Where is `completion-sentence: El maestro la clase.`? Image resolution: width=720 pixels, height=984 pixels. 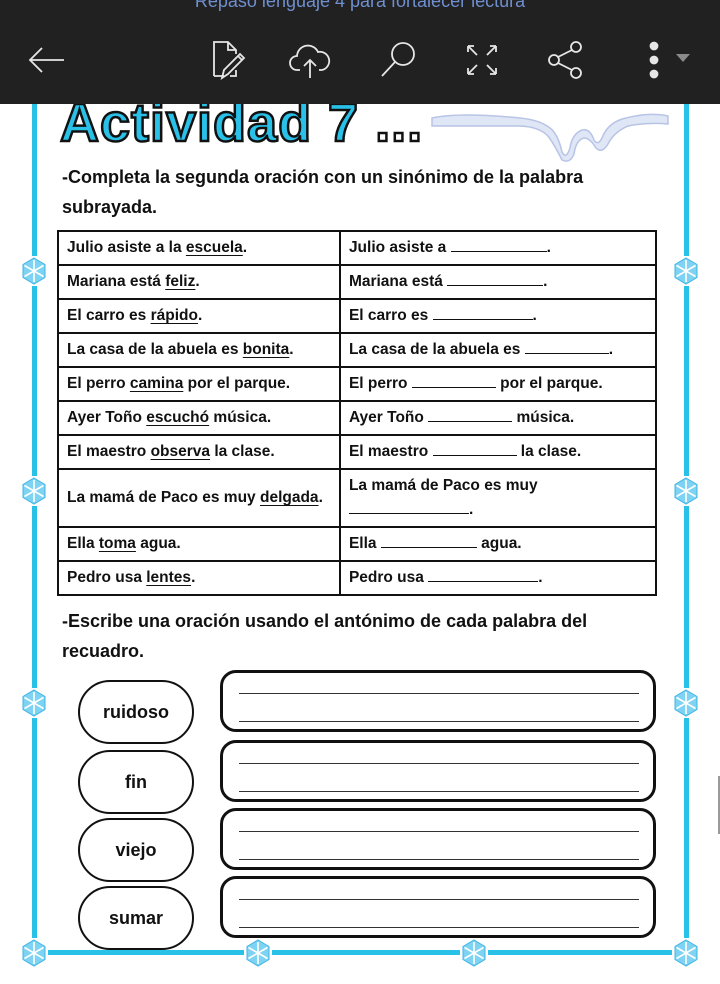 completion-sentence: El maestro la clase. is located at coordinates (498, 452).